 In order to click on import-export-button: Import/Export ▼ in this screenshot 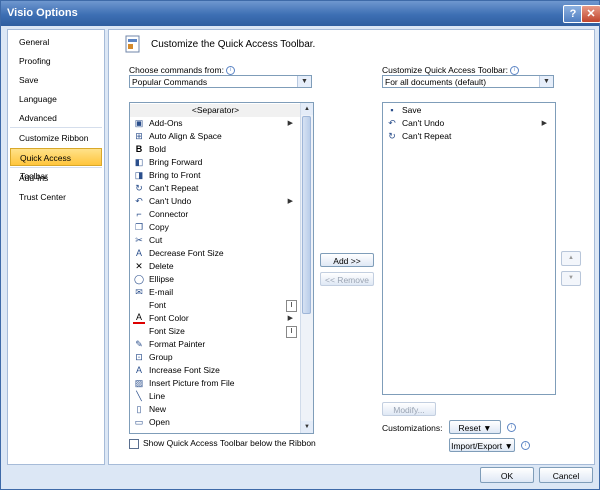, I will do `click(482, 445)`.